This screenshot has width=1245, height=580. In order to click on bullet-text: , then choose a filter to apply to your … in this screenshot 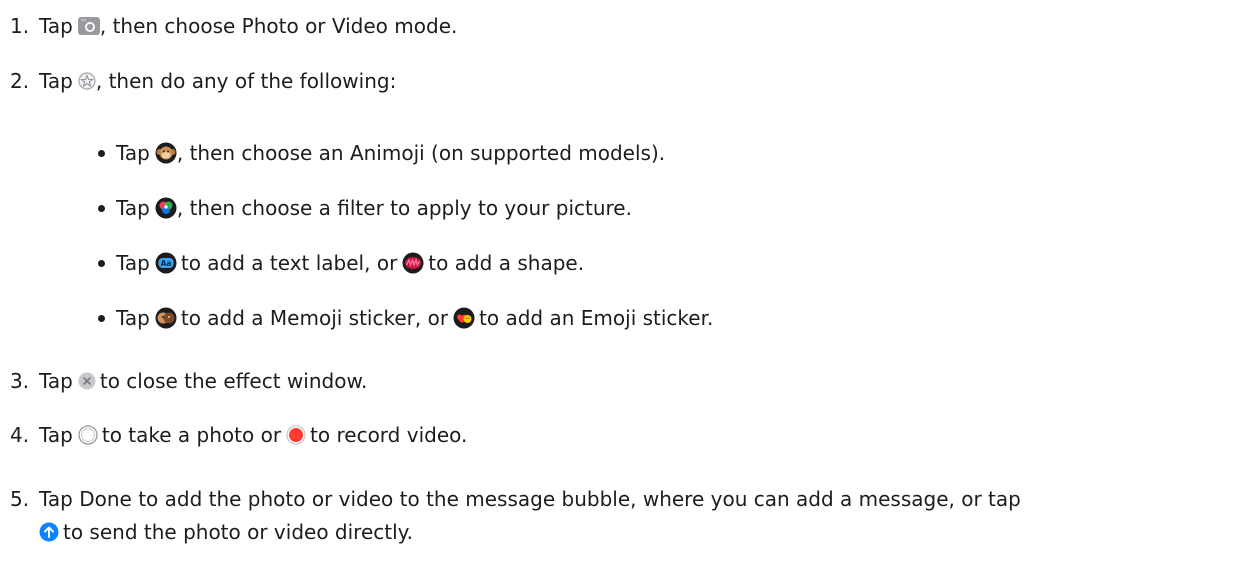, I will do `click(404, 208)`.